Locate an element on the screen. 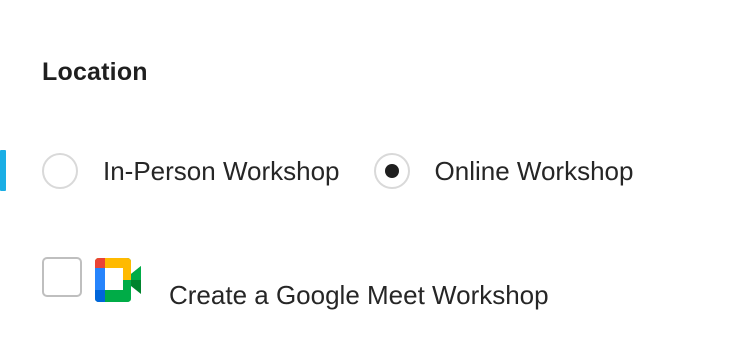  radio-label-in-person: In-Person Workshop is located at coordinates (221, 171).